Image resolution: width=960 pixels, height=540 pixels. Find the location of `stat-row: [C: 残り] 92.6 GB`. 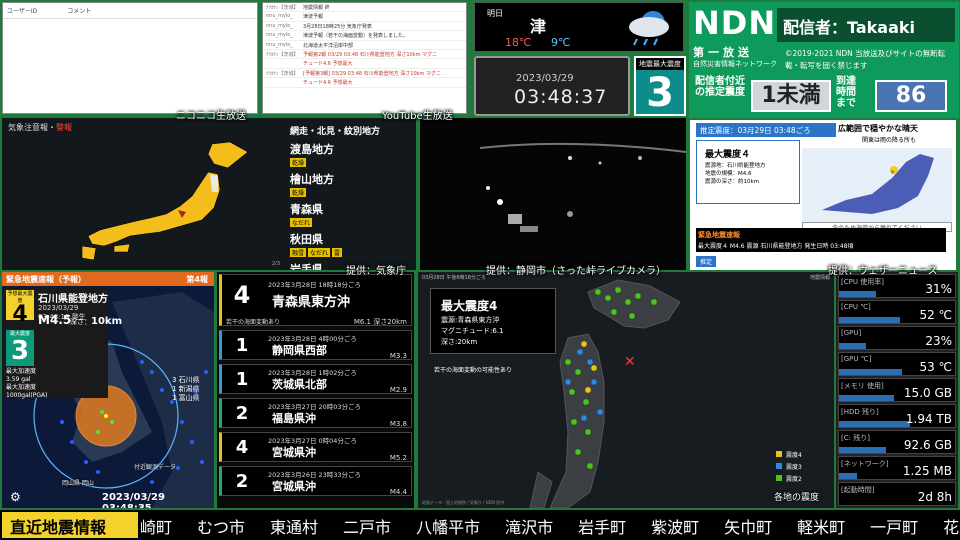

stat-row: [C: 残り] 92.6 GB is located at coordinates (897, 442).